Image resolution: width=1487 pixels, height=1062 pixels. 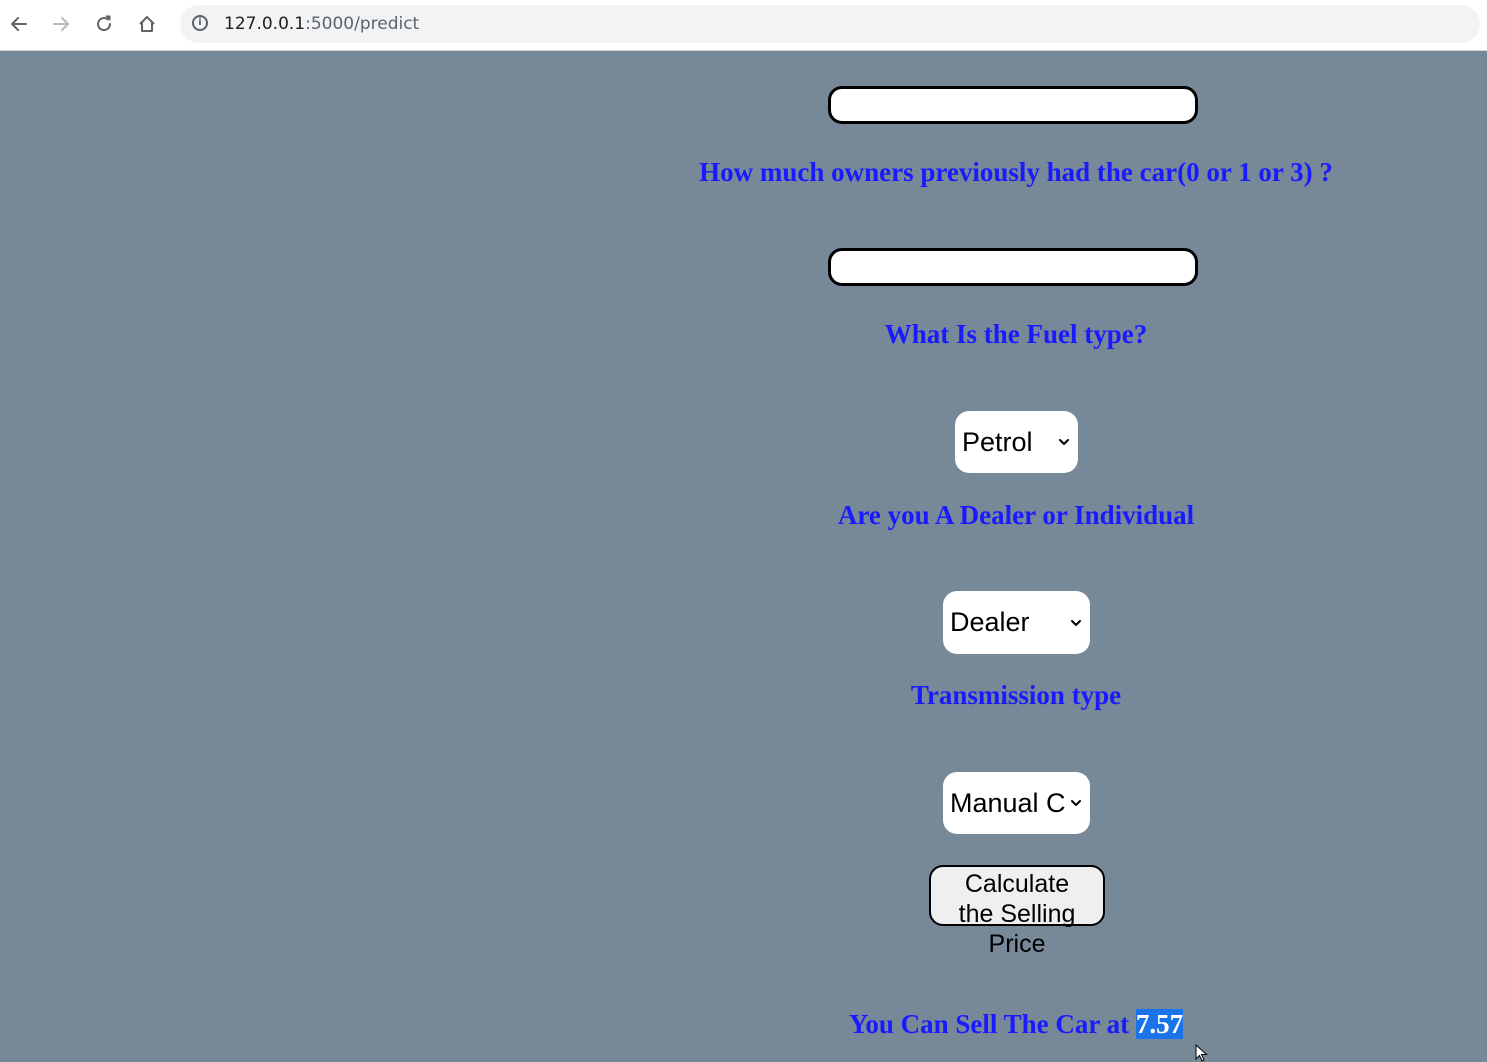 What do you see at coordinates (1016, 695) in the screenshot?
I see `transmission-type-label: Transmission type` at bounding box center [1016, 695].